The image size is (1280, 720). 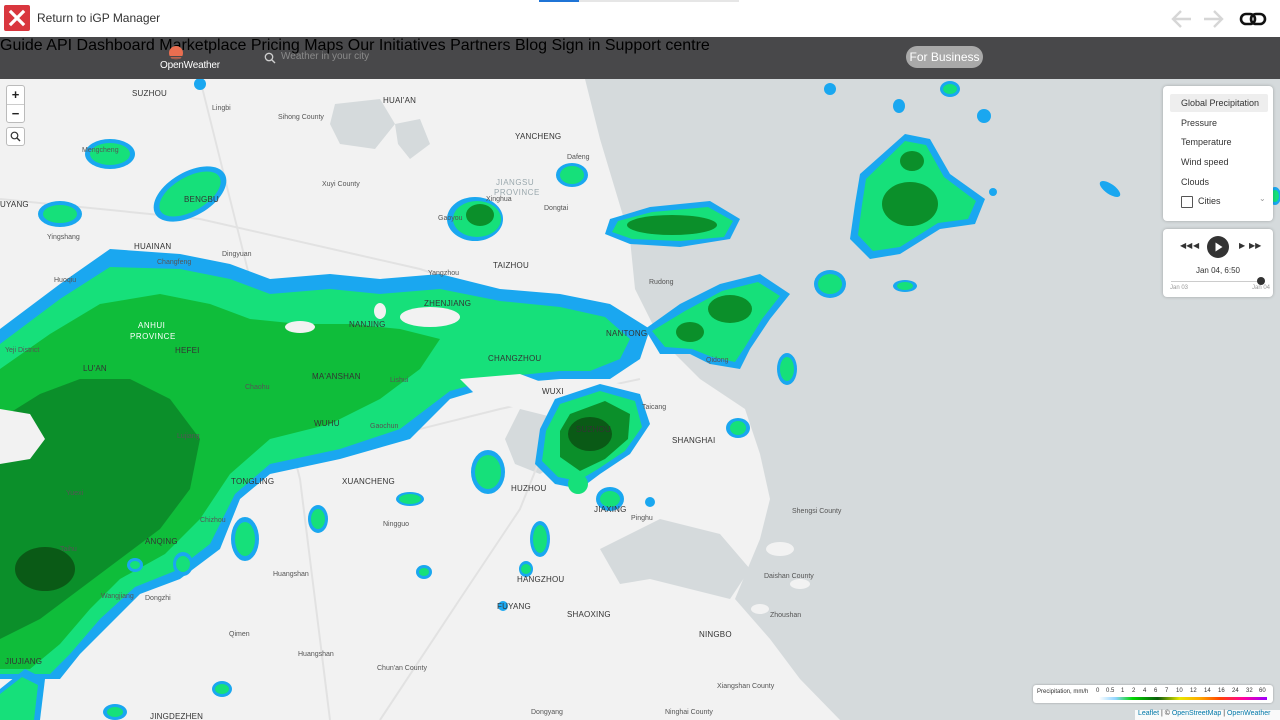 What do you see at coordinates (1186, 245) in the screenshot?
I see `skip-back-icon: ◀◀` at bounding box center [1186, 245].